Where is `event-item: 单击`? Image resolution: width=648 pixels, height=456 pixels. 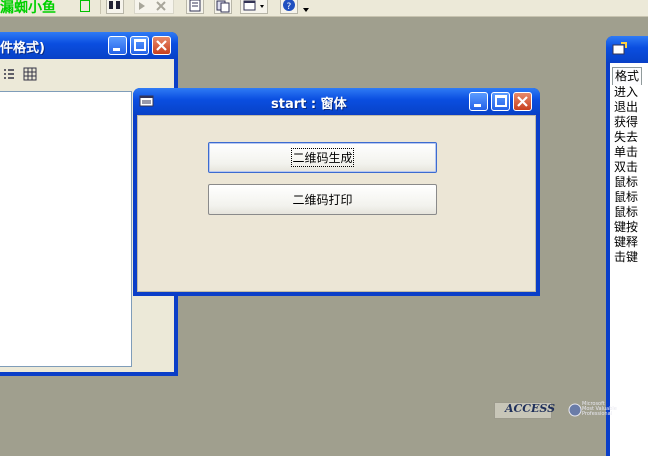 event-item: 单击 is located at coordinates (626, 152).